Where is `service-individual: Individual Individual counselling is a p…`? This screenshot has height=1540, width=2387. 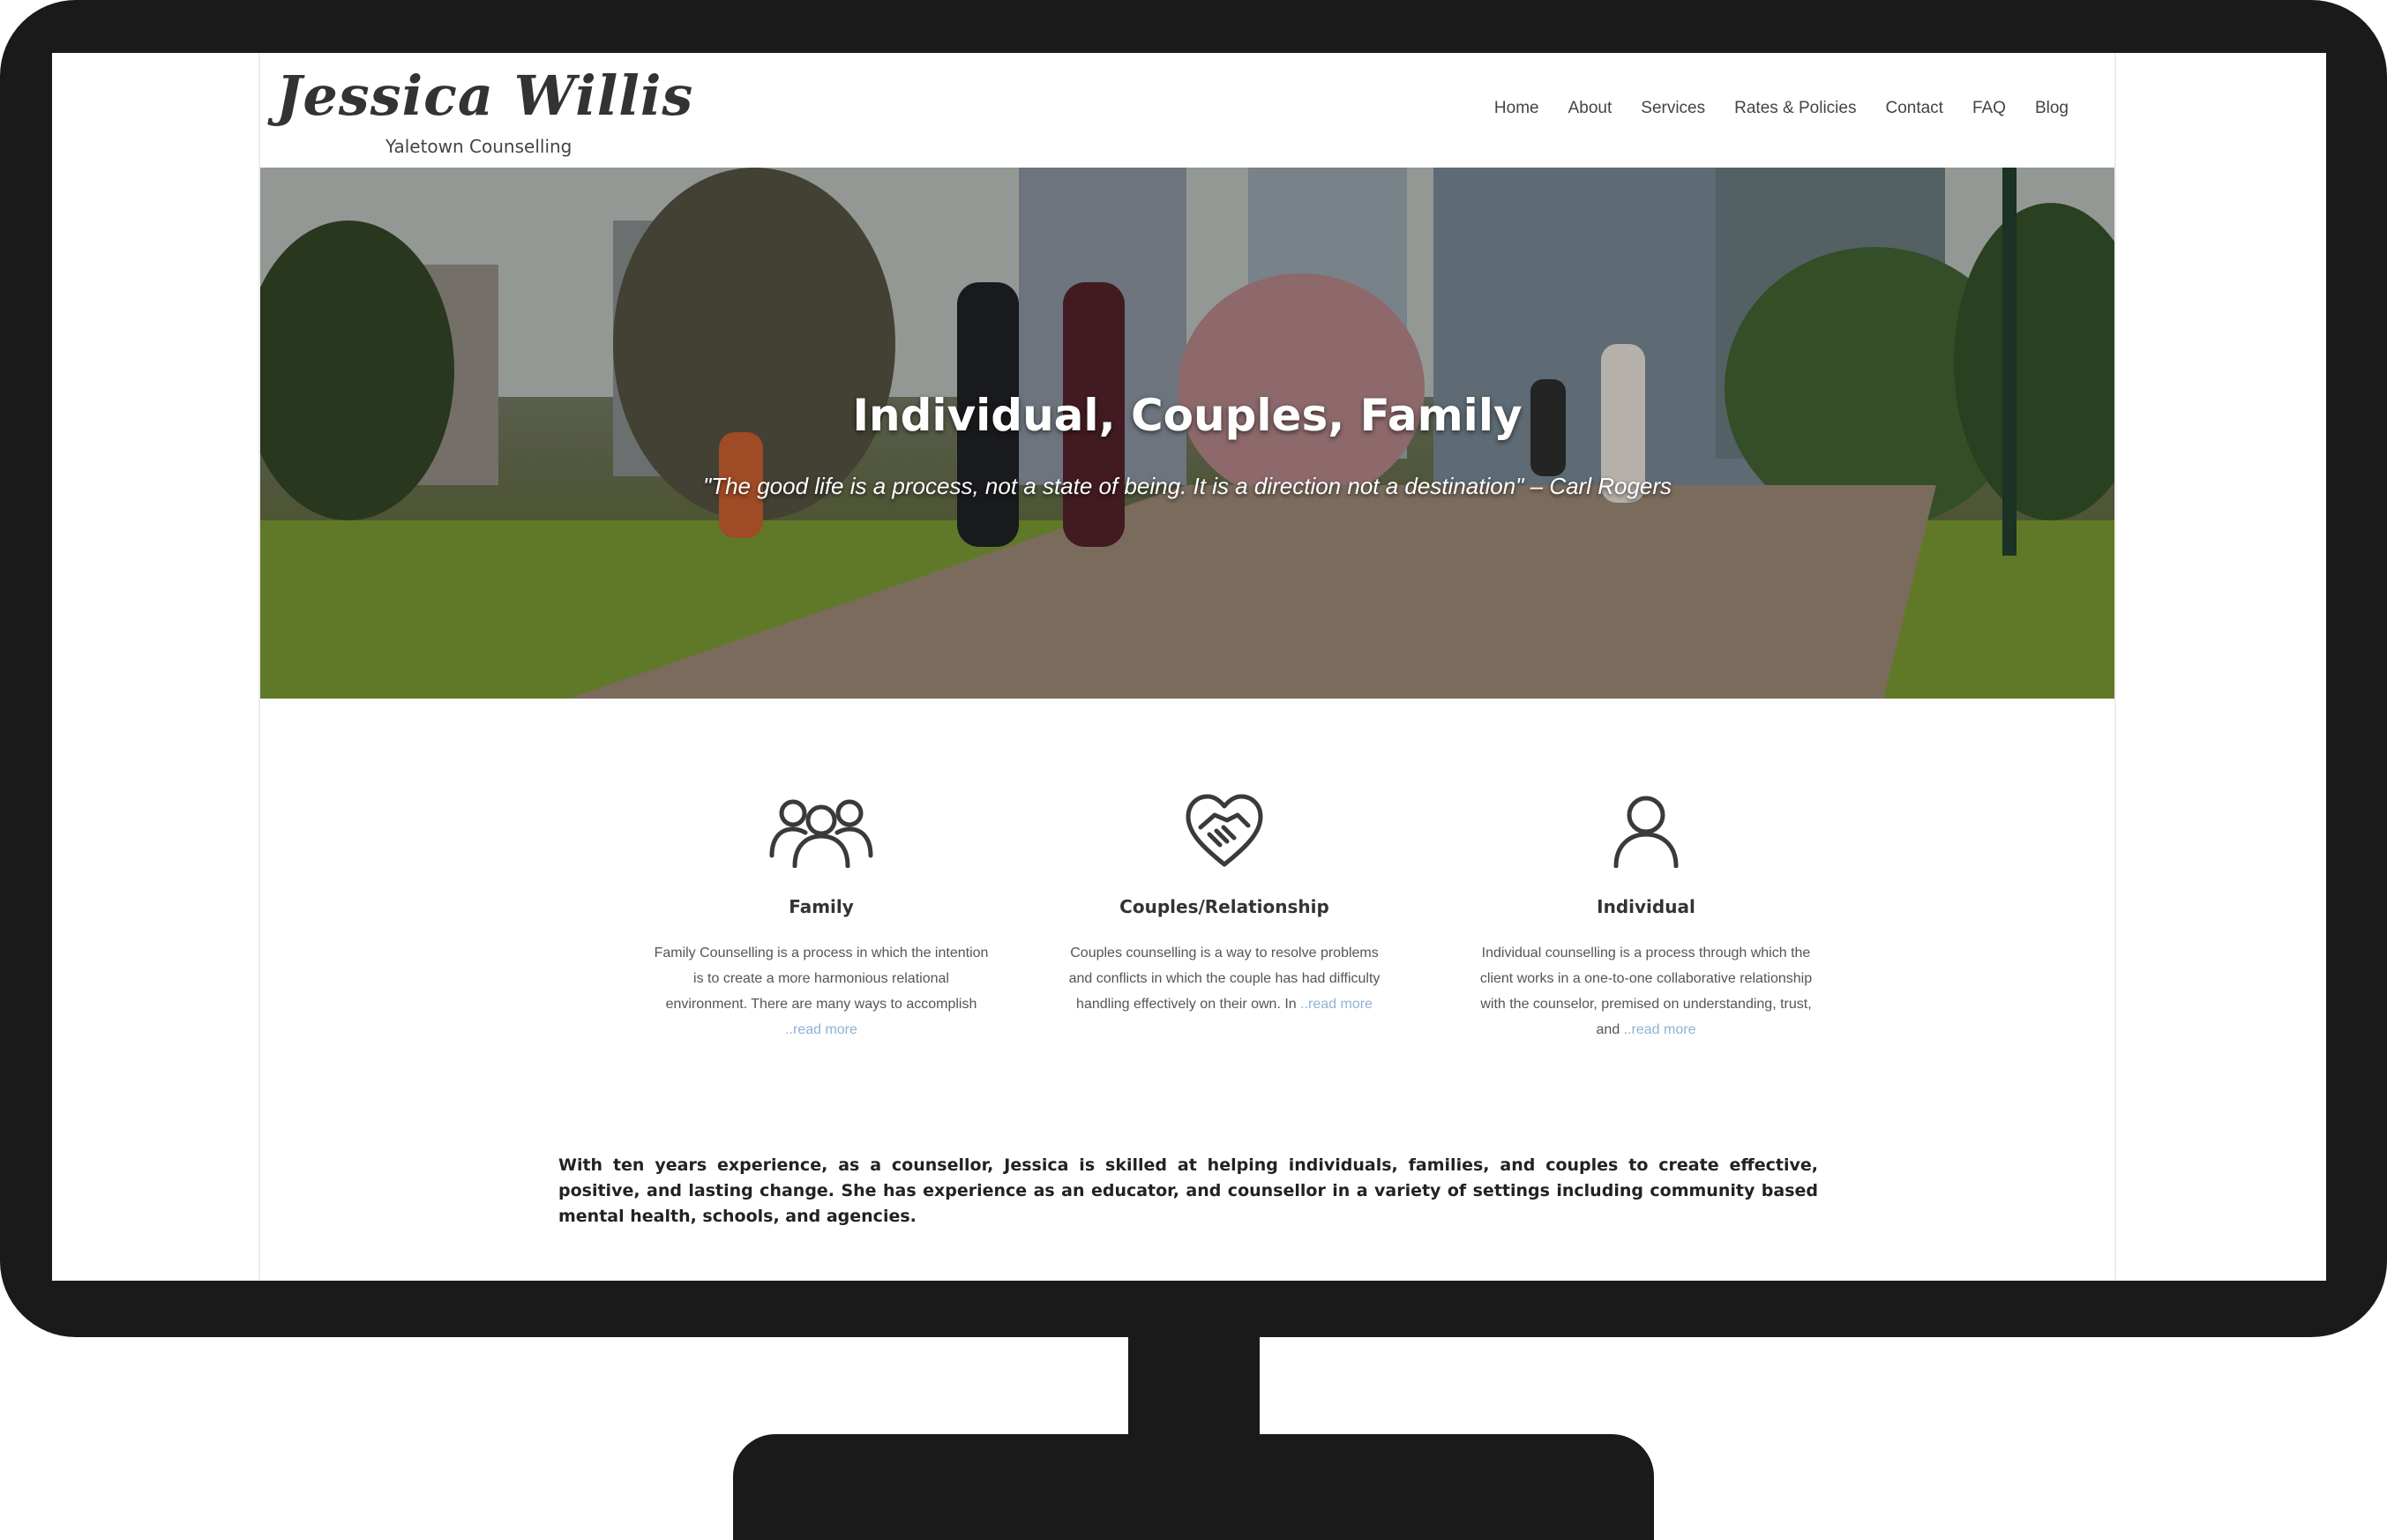
service-individual: Individual Individual counselling is a p… is located at coordinates (1646, 918).